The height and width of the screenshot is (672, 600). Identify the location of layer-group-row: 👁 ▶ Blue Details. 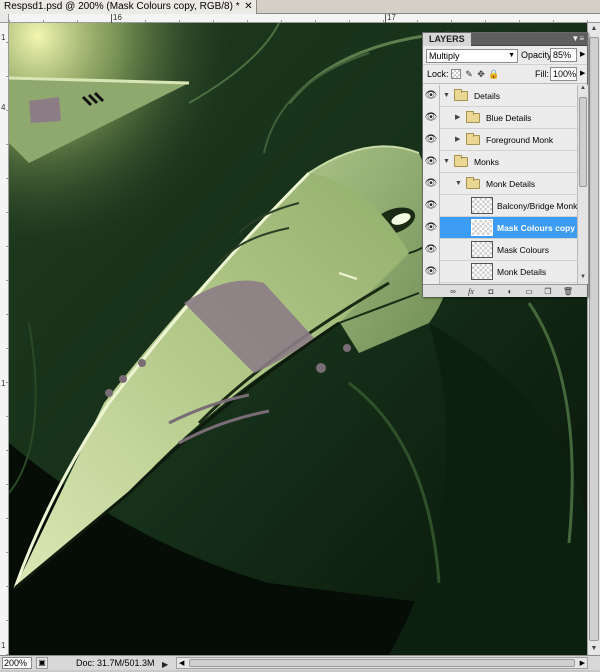
(500, 118).